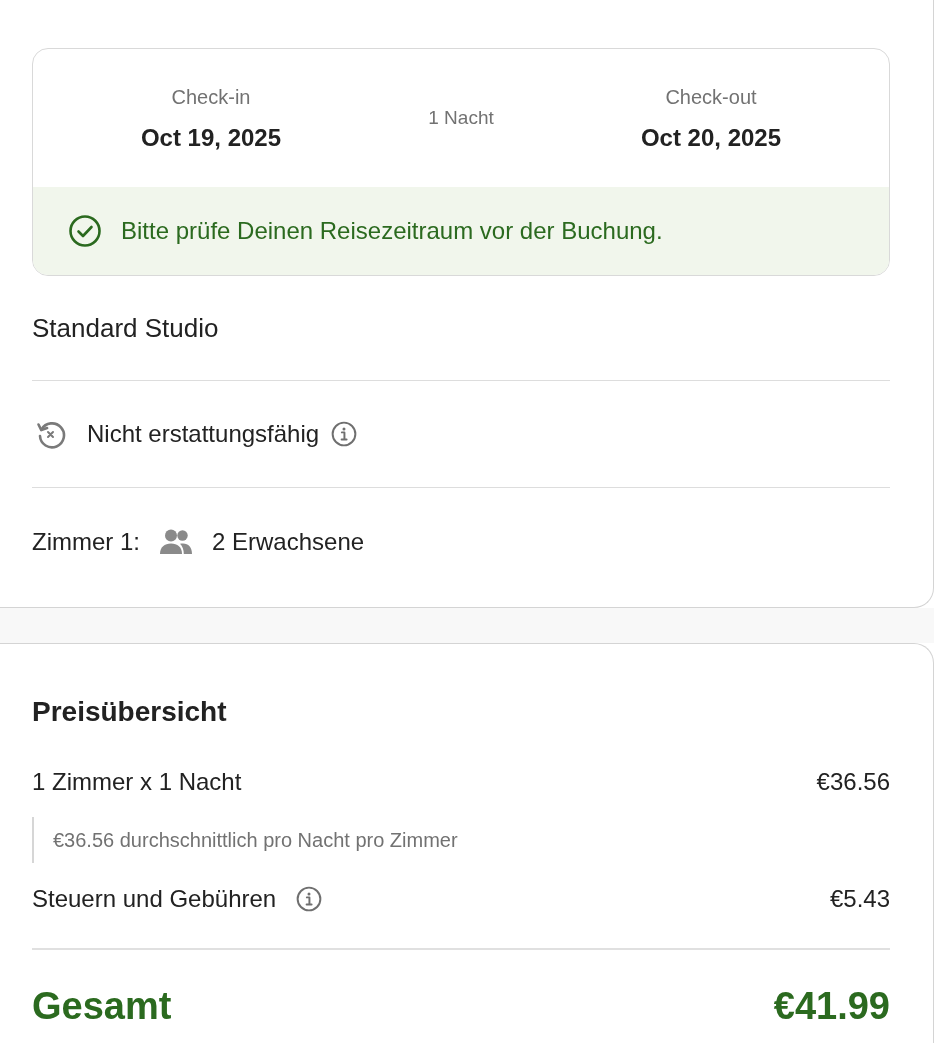 The image size is (934, 1044). Describe the element at coordinates (125, 328) in the screenshot. I see `room-name: Standard Studio` at that location.